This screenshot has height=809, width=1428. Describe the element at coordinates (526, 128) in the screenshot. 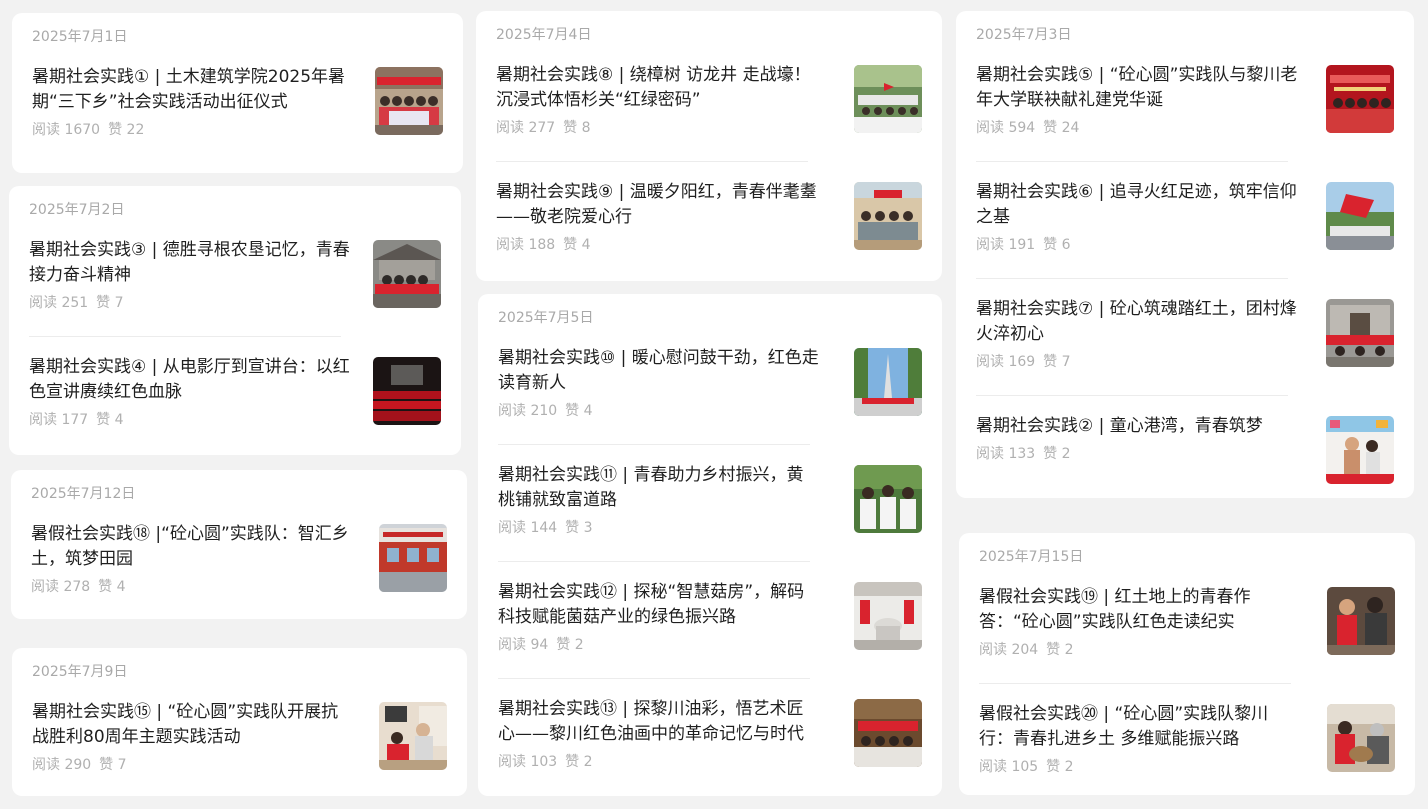

I see `read-count: 阅读 277` at that location.